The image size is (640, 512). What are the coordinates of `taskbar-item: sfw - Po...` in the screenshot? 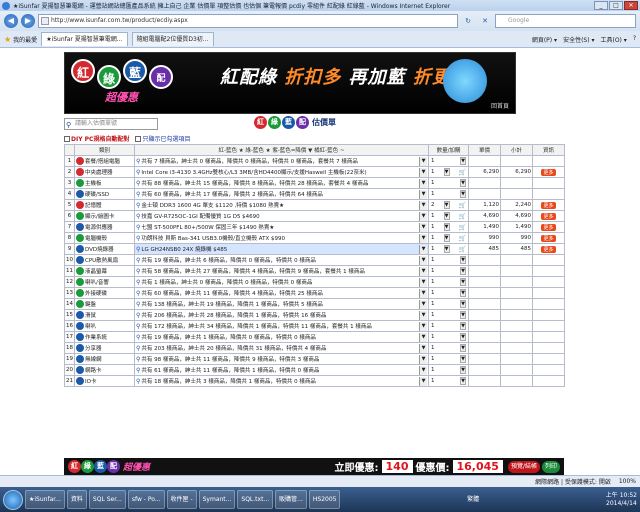 It's located at (146, 499).